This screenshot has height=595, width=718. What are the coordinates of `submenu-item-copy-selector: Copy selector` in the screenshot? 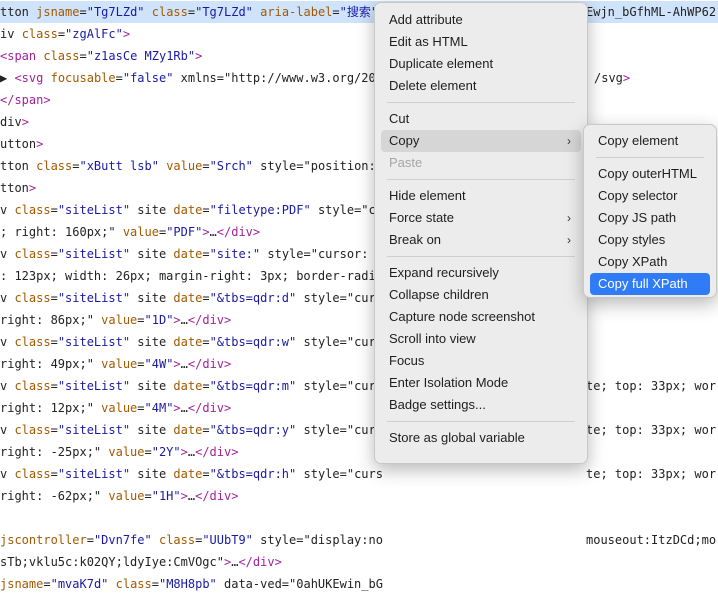 It's located at (650, 196).